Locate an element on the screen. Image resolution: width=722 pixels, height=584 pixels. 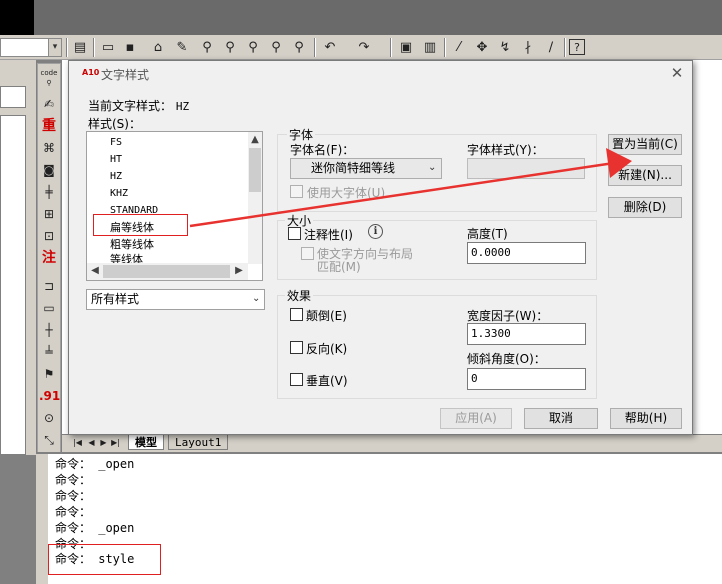
annotation-arrow-line is located at coordinates (402, 194).